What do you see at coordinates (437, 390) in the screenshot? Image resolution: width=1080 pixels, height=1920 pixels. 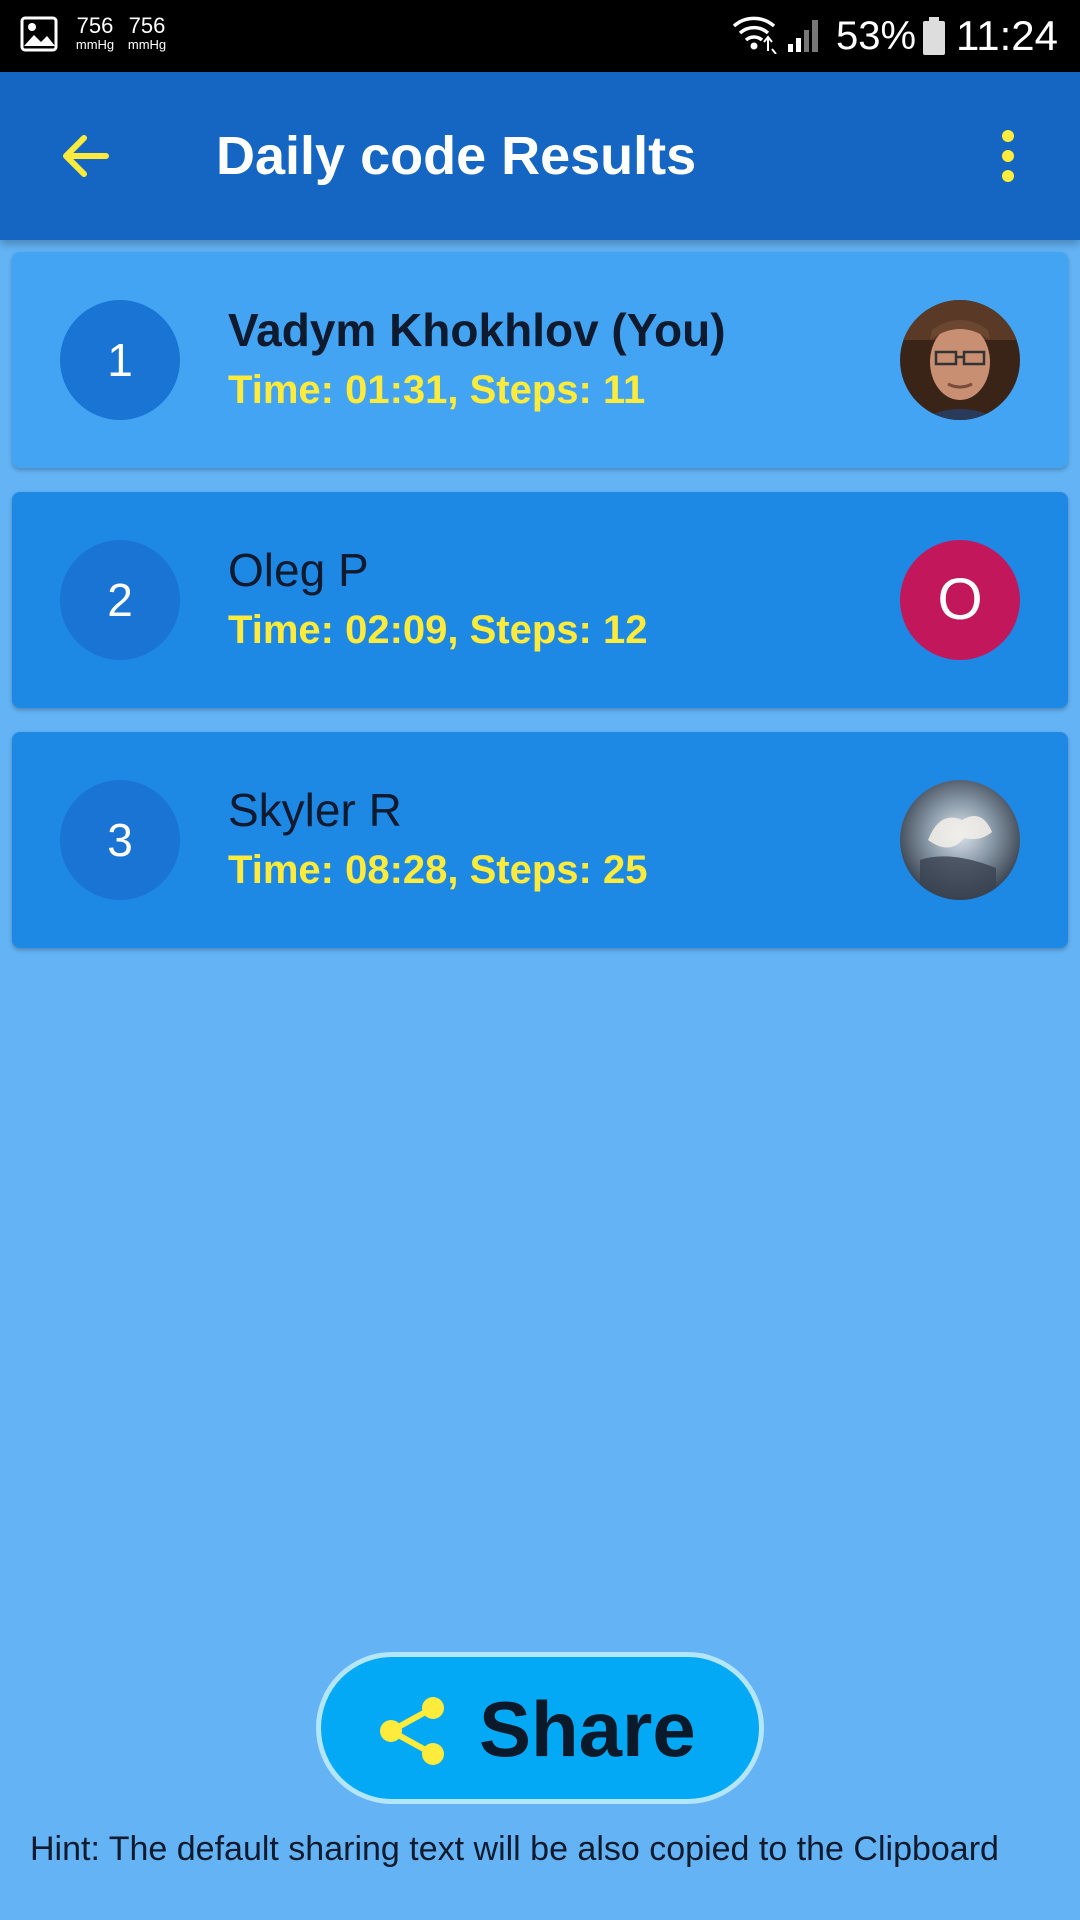 I see `player-stats: Time: 01:31, Steps: 11` at bounding box center [437, 390].